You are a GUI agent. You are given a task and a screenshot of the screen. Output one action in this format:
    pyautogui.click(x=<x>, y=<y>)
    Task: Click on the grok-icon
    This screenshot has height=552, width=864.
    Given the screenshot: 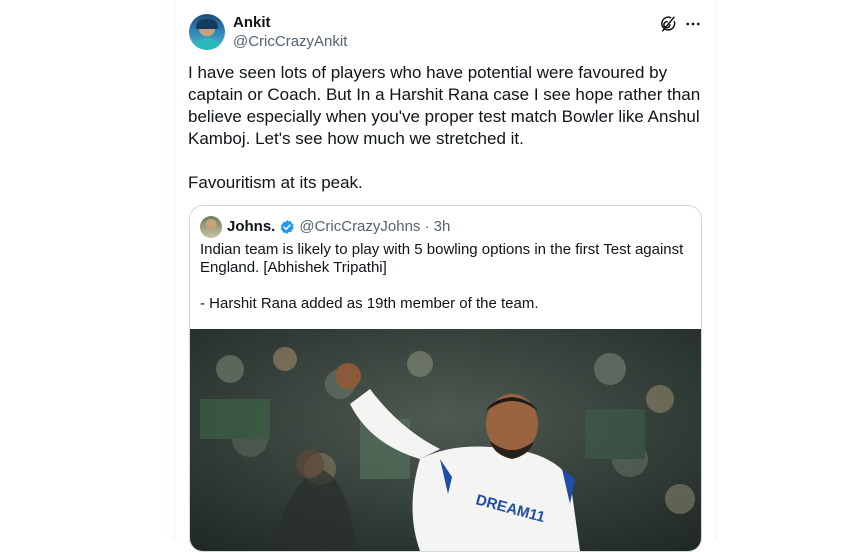 What is the action you would take?
    pyautogui.click(x=668, y=24)
    